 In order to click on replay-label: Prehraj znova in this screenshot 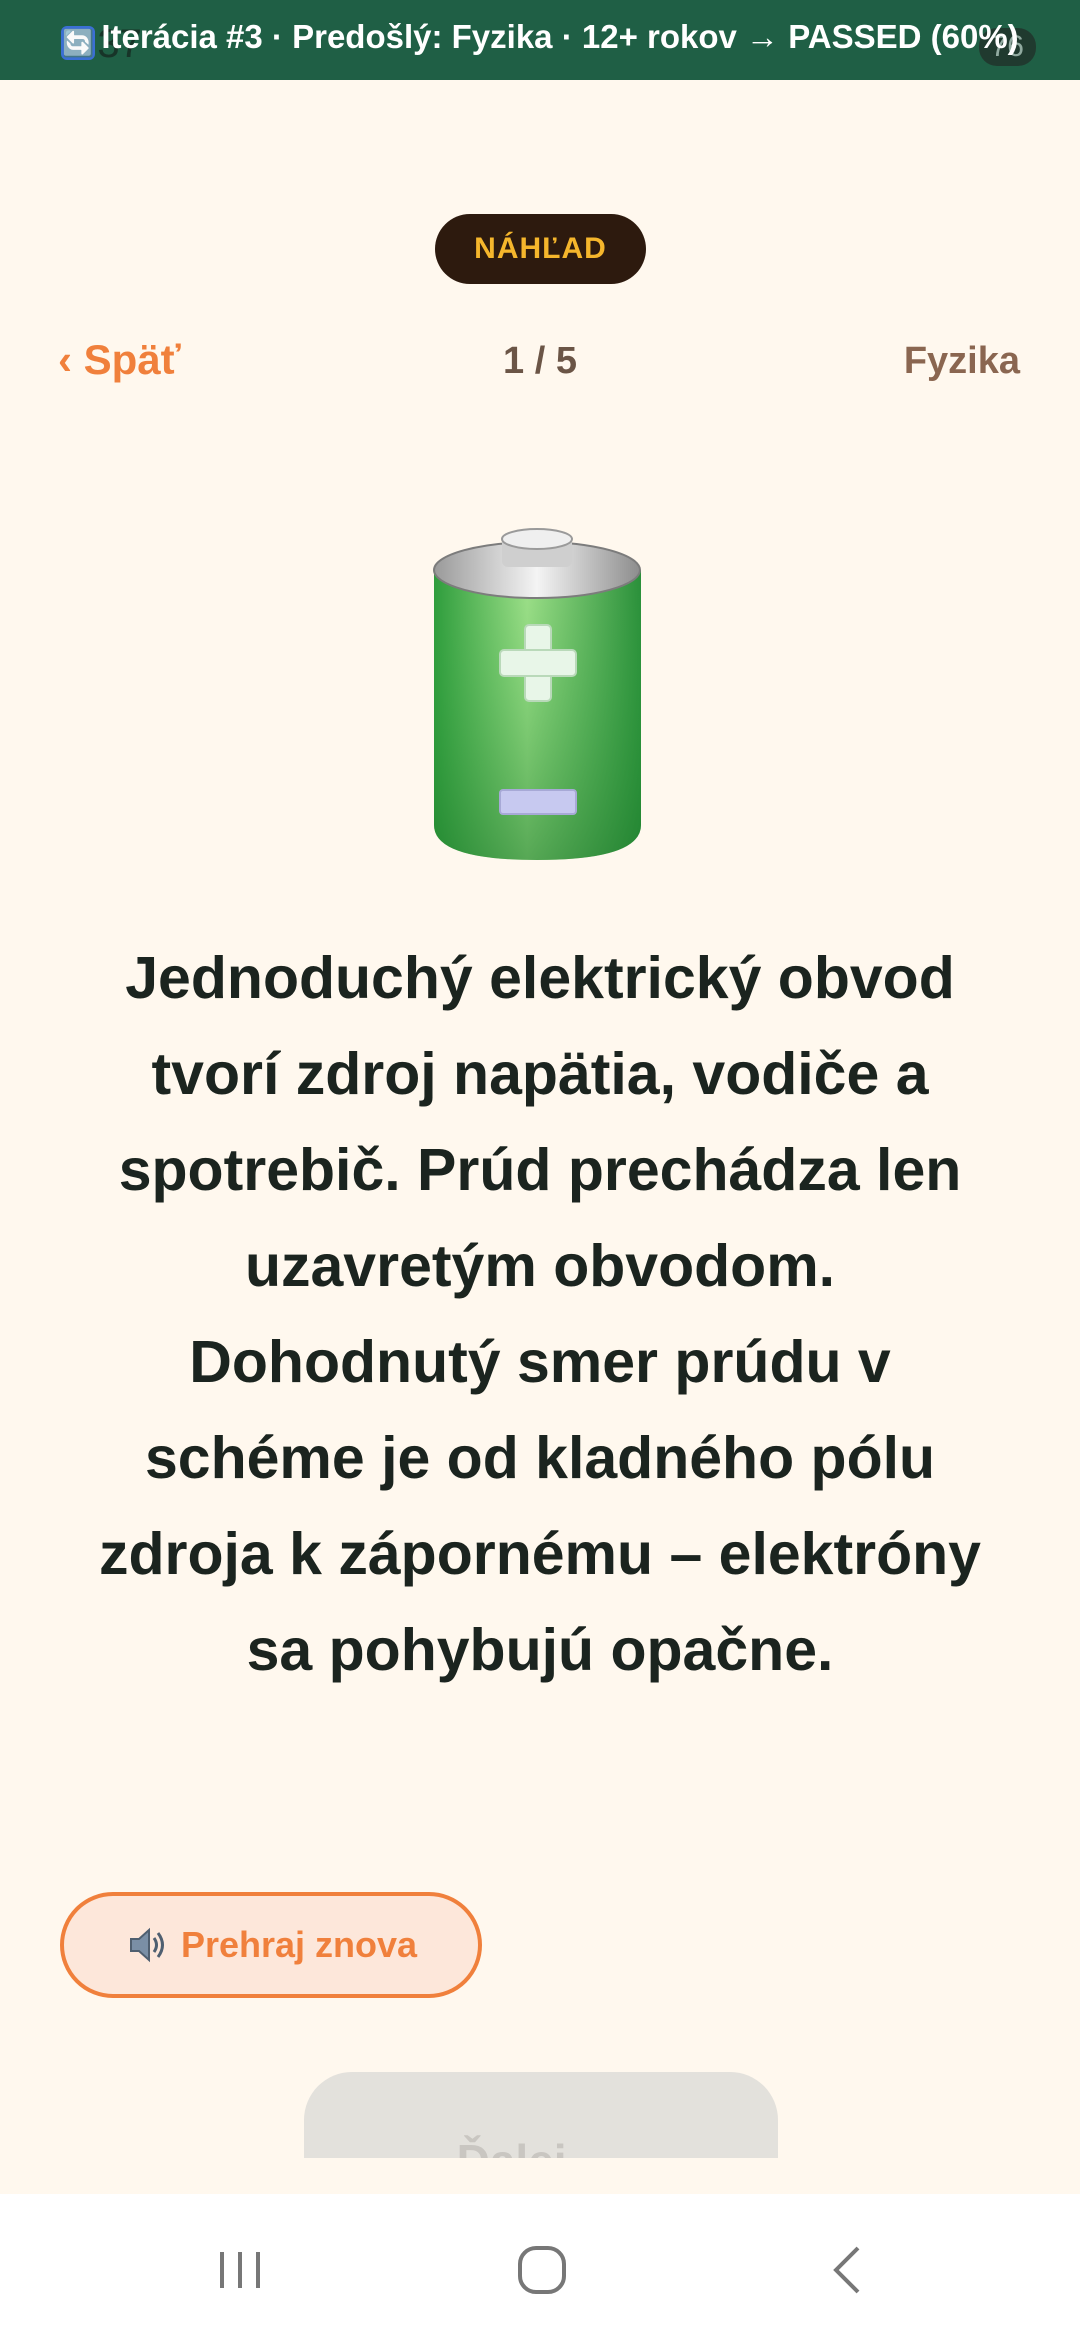, I will do `click(299, 1944)`.